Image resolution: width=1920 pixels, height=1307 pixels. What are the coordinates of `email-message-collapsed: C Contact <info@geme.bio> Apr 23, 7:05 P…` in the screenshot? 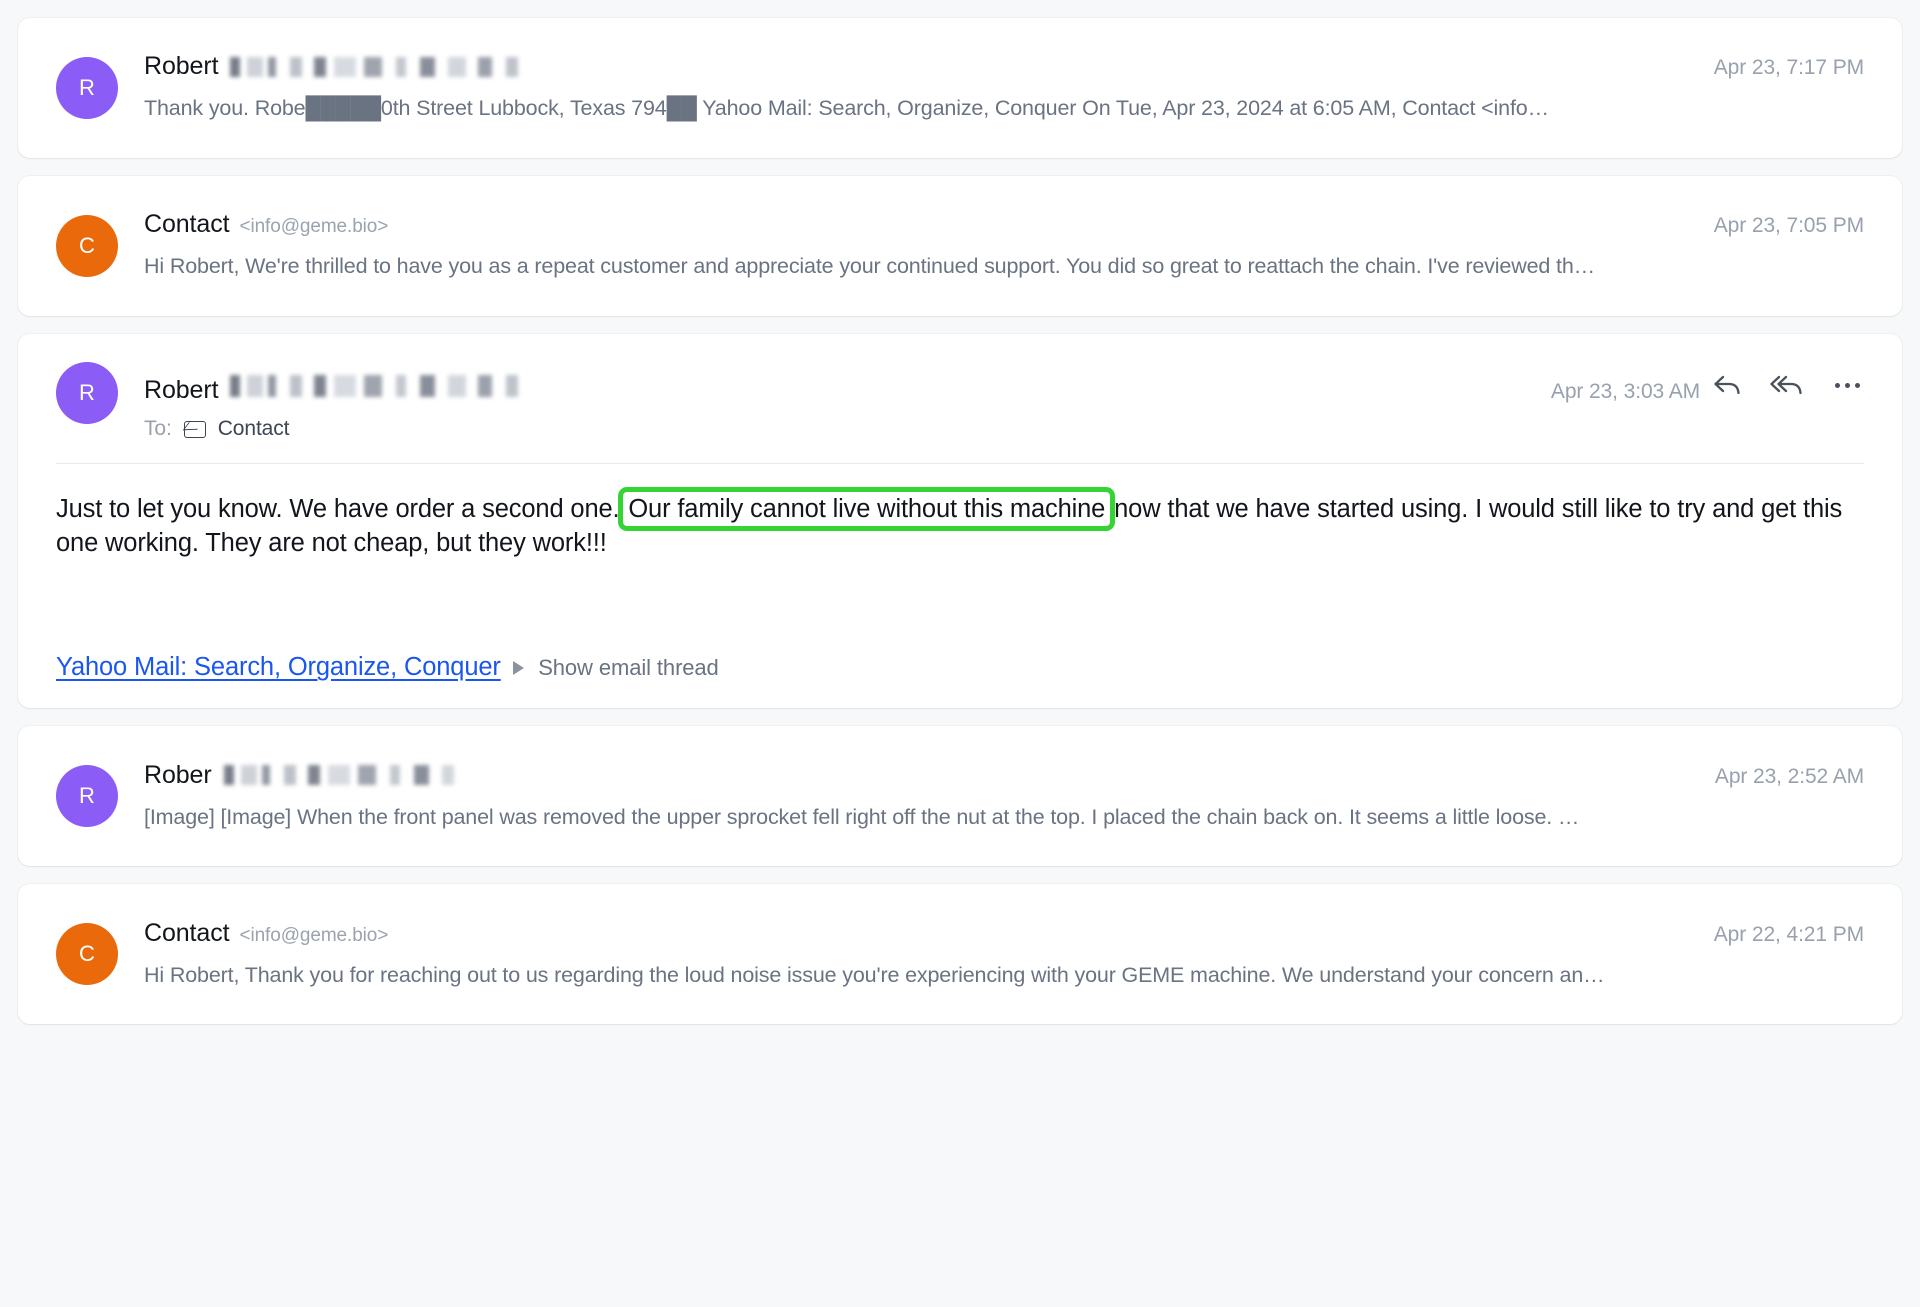 It's located at (960, 246).